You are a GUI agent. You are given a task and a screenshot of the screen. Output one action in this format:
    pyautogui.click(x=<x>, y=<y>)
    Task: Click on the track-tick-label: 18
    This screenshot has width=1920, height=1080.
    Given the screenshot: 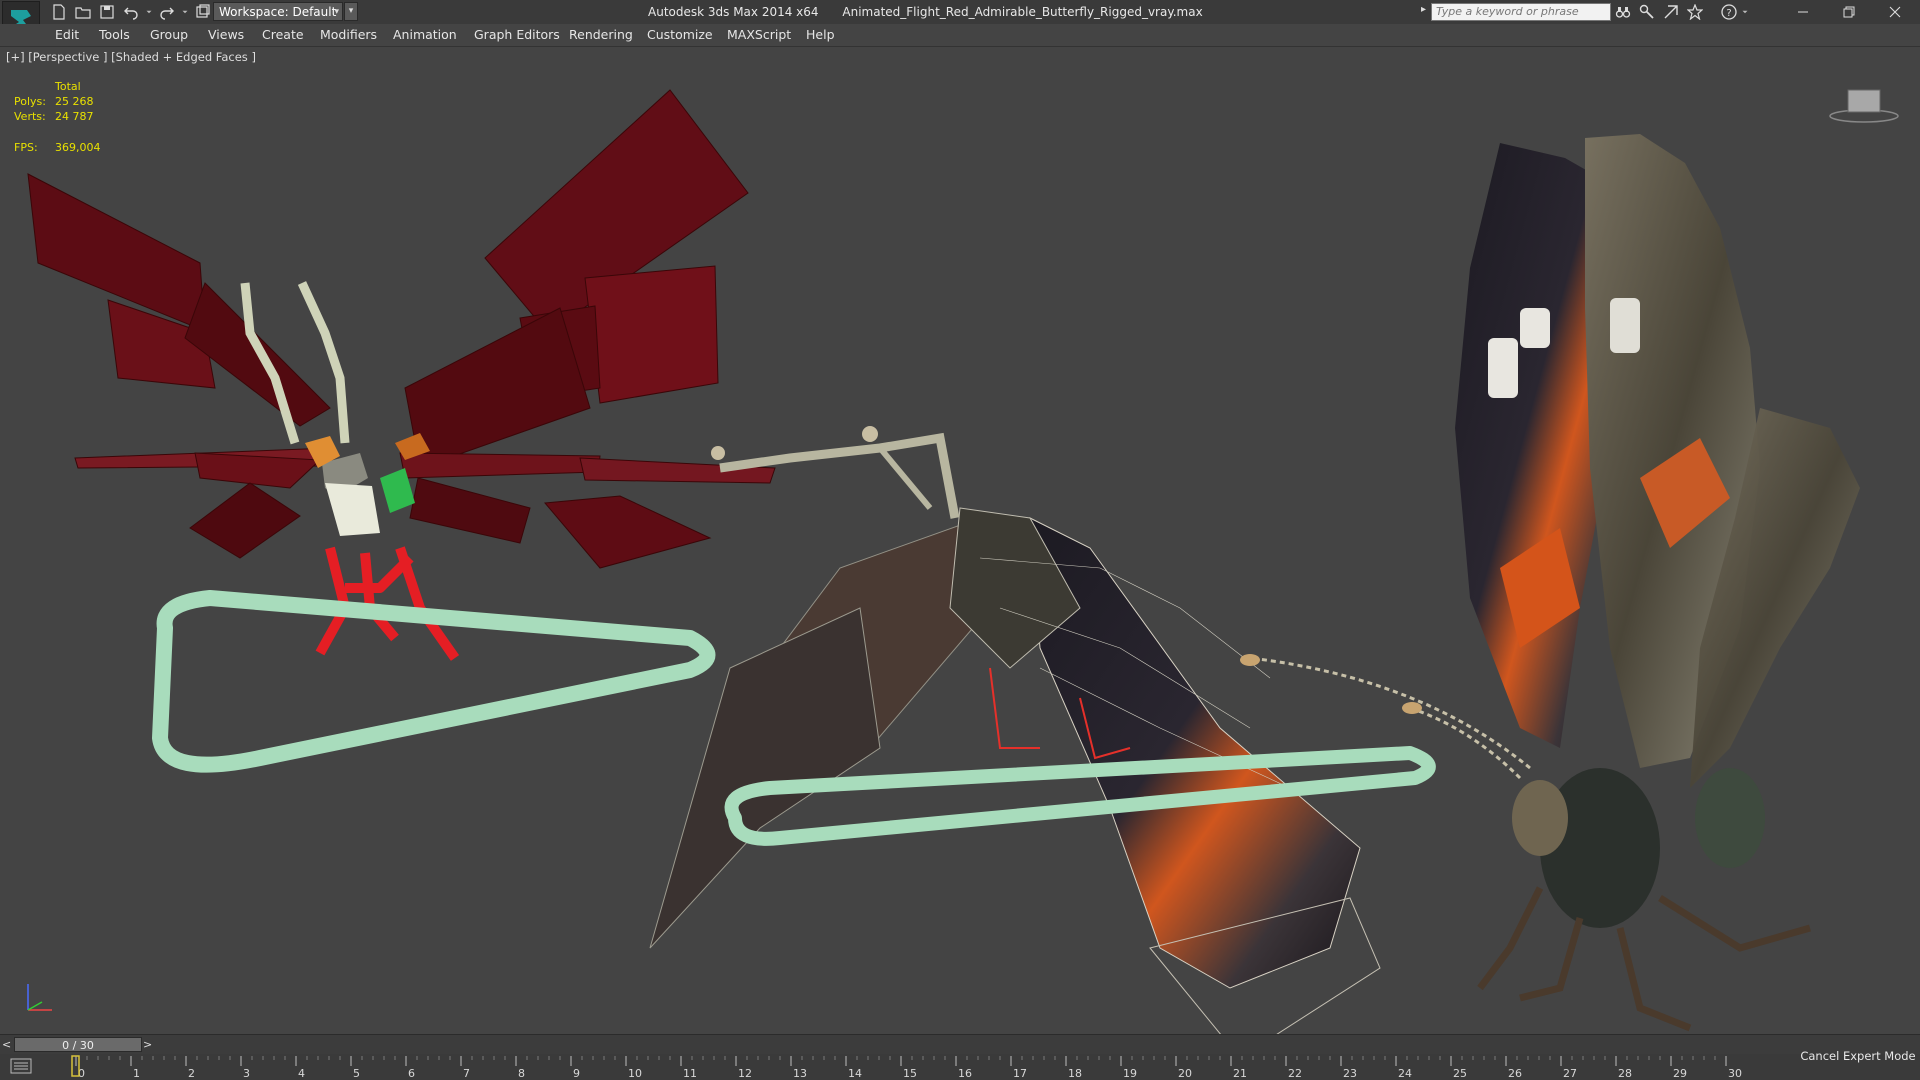 What is the action you would take?
    pyautogui.click(x=1075, y=1073)
    